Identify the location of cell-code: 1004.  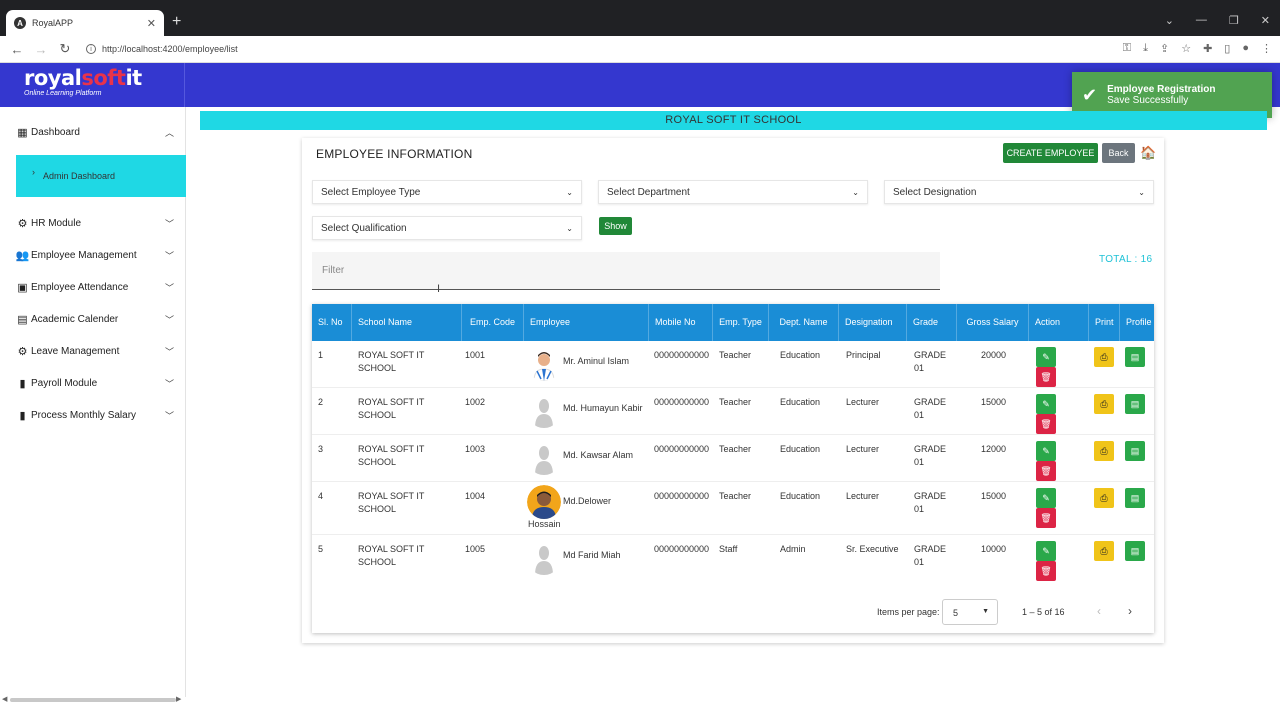
(475, 496).